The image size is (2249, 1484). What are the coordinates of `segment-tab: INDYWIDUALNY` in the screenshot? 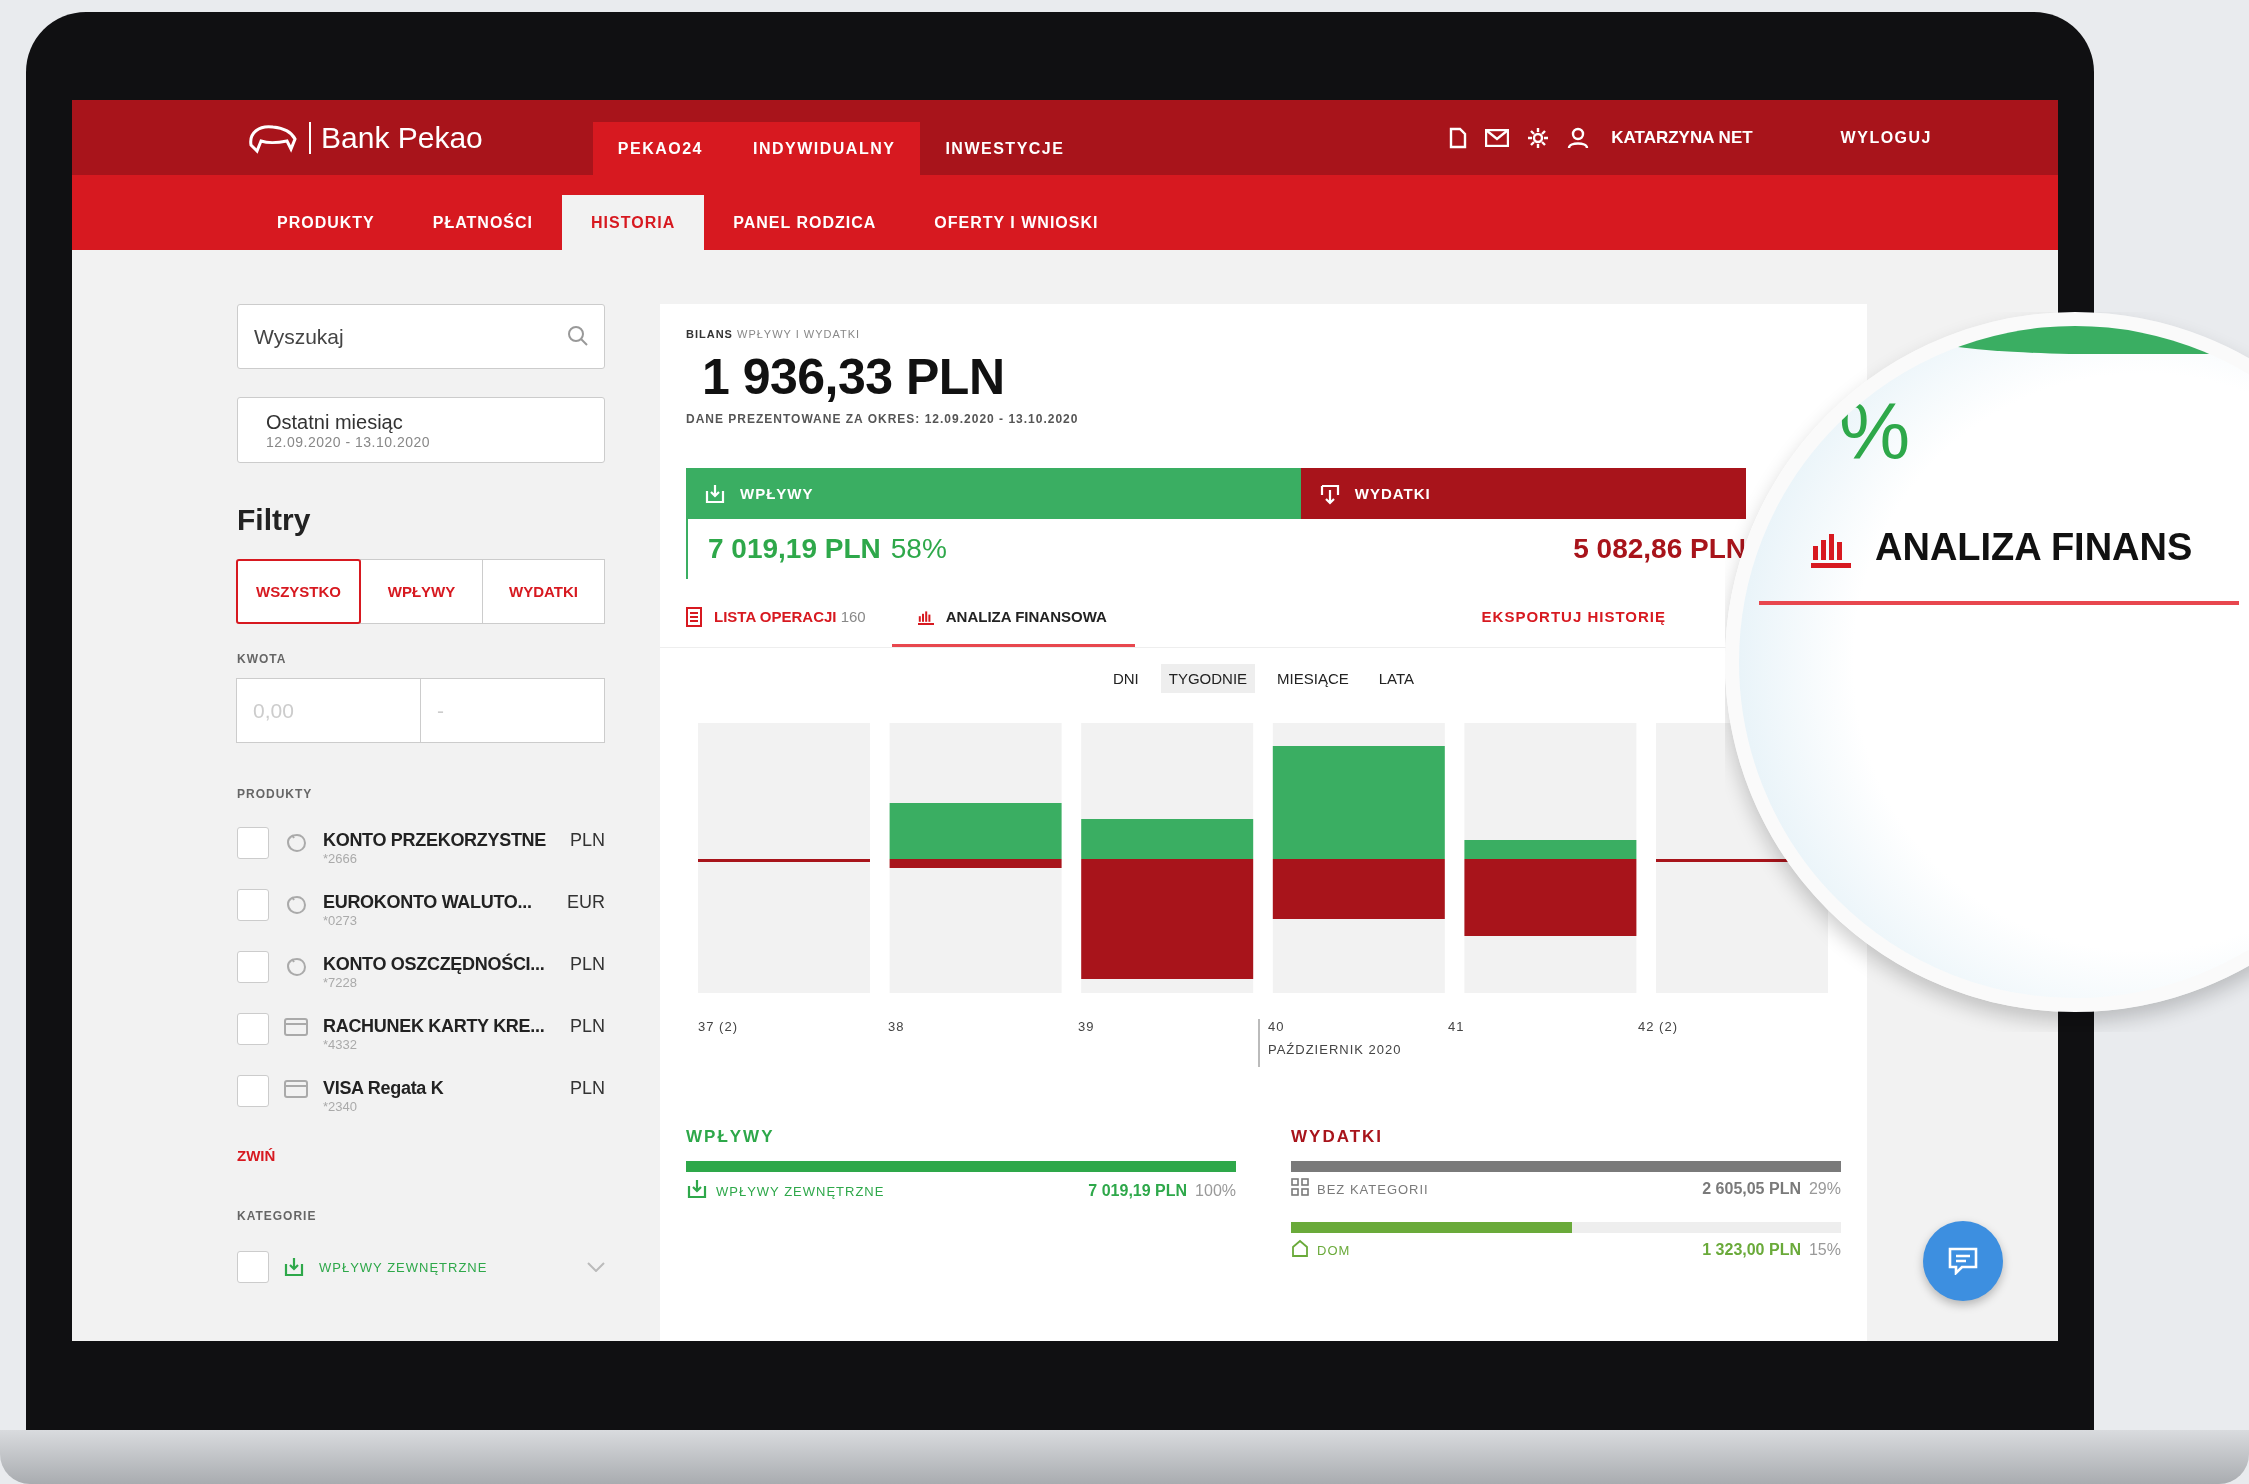 It's located at (824, 148).